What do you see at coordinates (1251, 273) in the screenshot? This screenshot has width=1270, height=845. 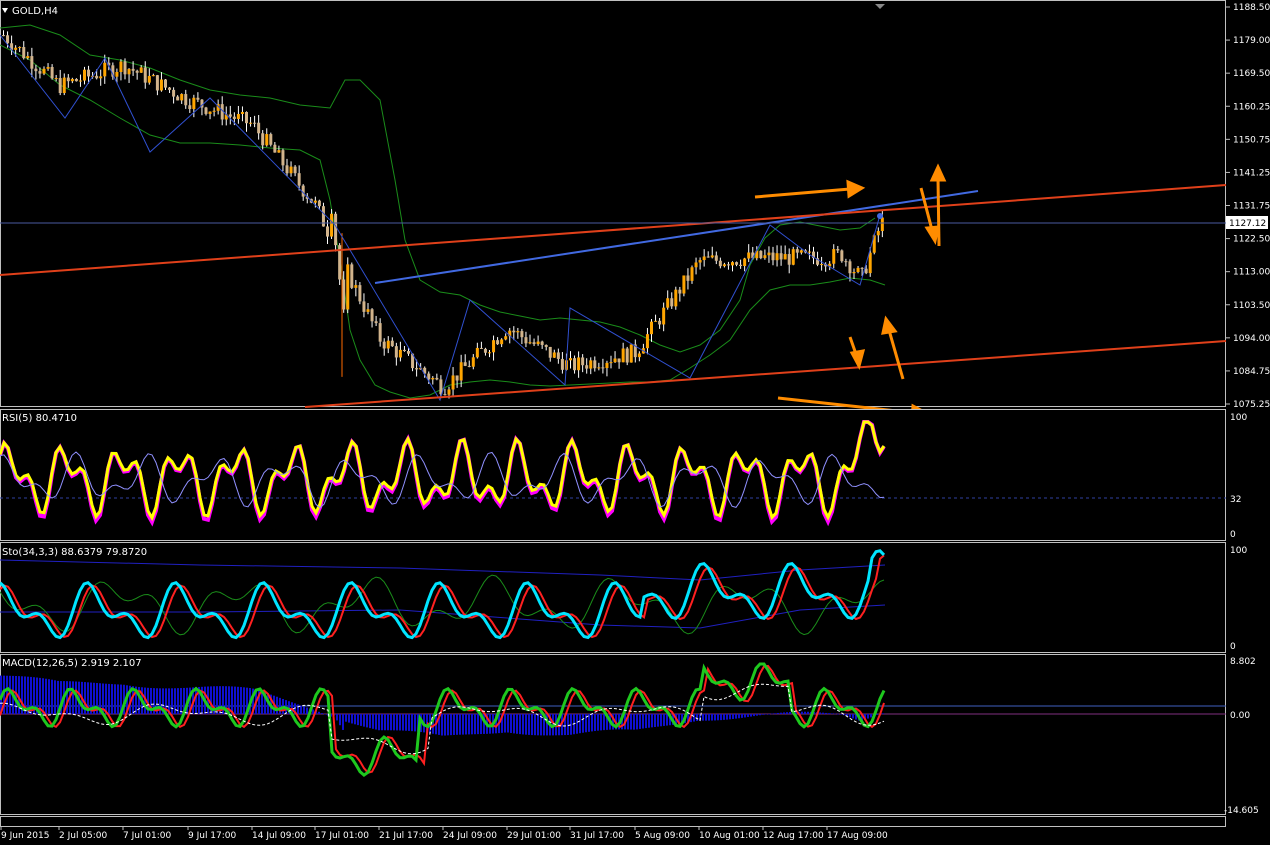 I see `price-tick-label: 1113.00` at bounding box center [1251, 273].